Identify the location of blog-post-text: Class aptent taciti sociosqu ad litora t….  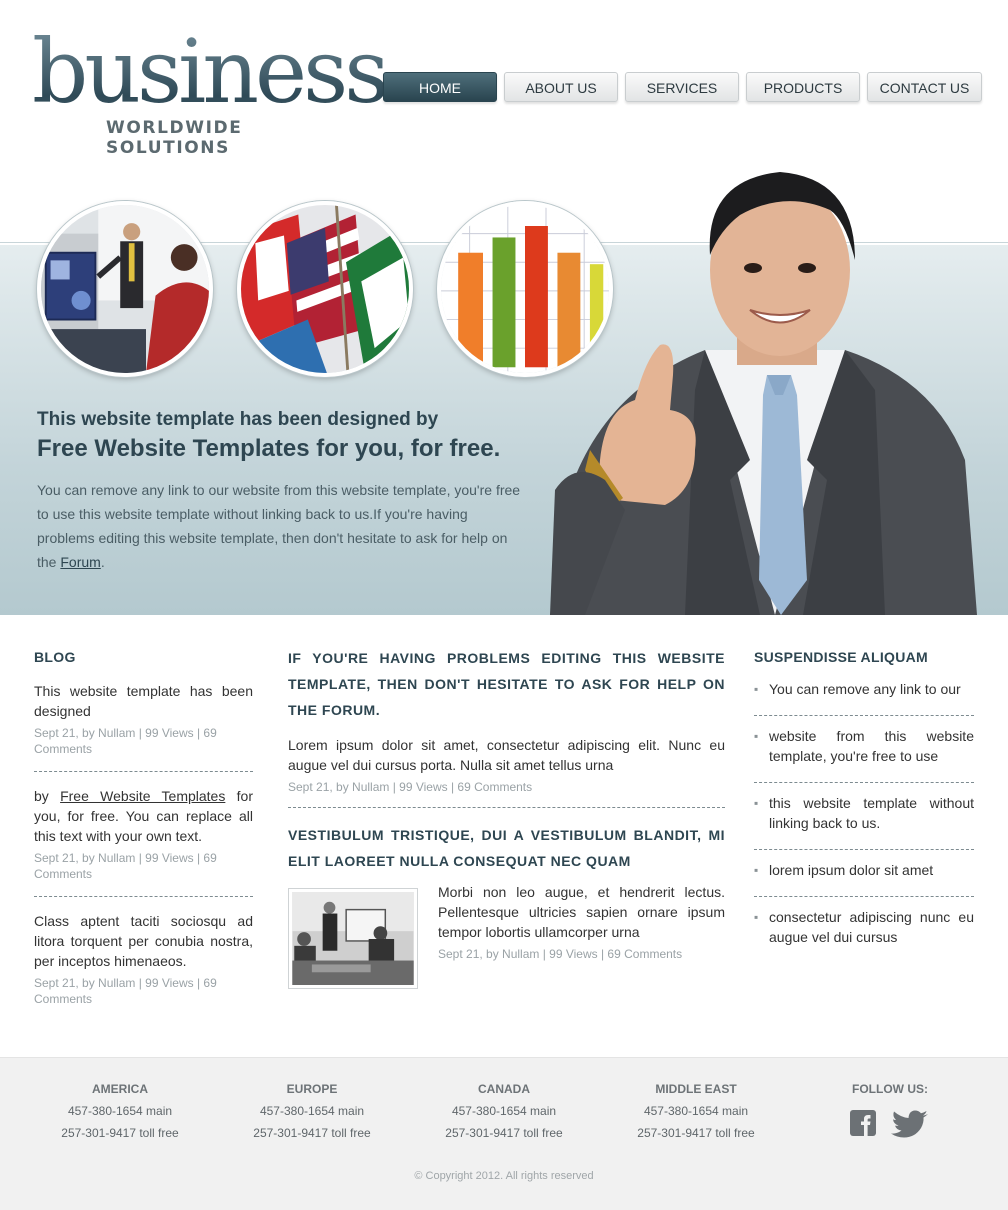
(143, 941).